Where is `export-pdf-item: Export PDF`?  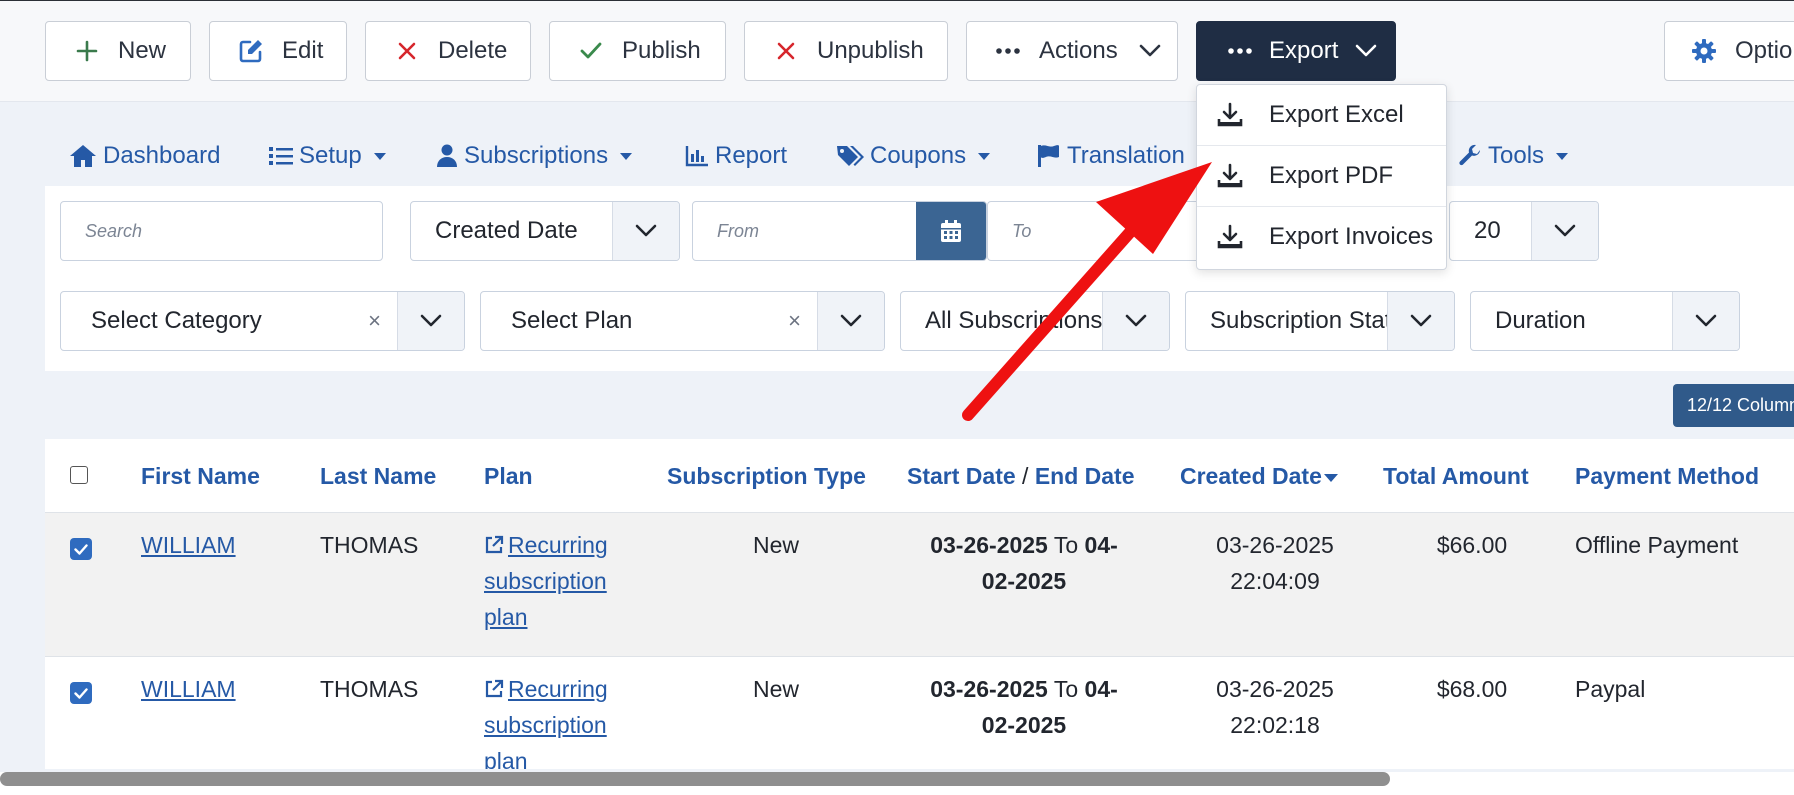
export-pdf-item: Export PDF is located at coordinates (1321, 176).